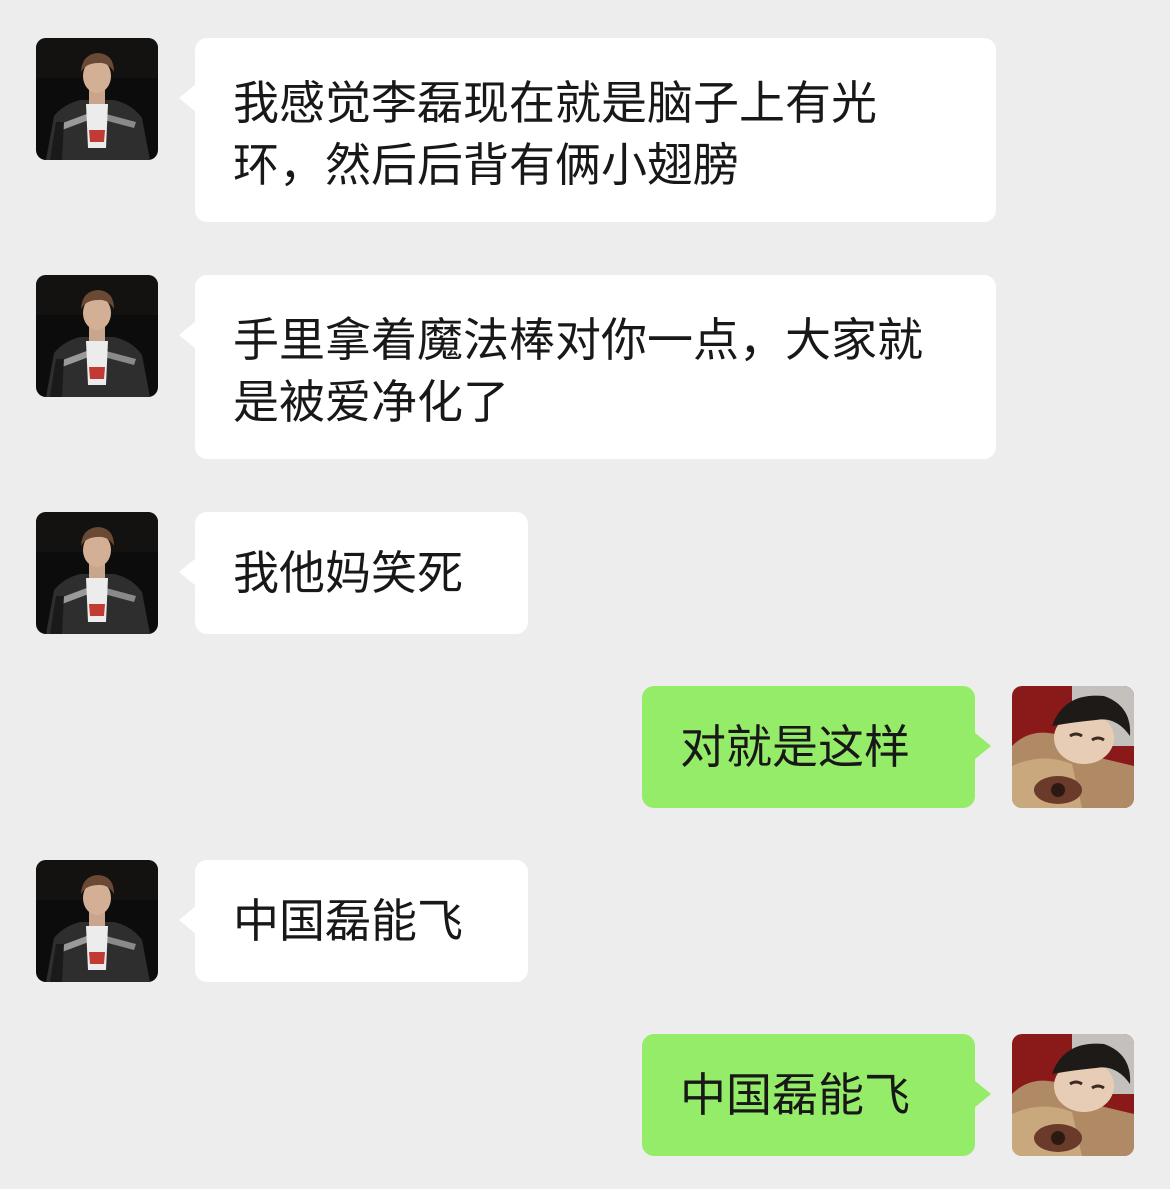 The width and height of the screenshot is (1170, 1189). Describe the element at coordinates (578, 371) in the screenshot. I see `message-text: 手里拿着魔法棒对你一点，大家就是被爱净化了` at that location.